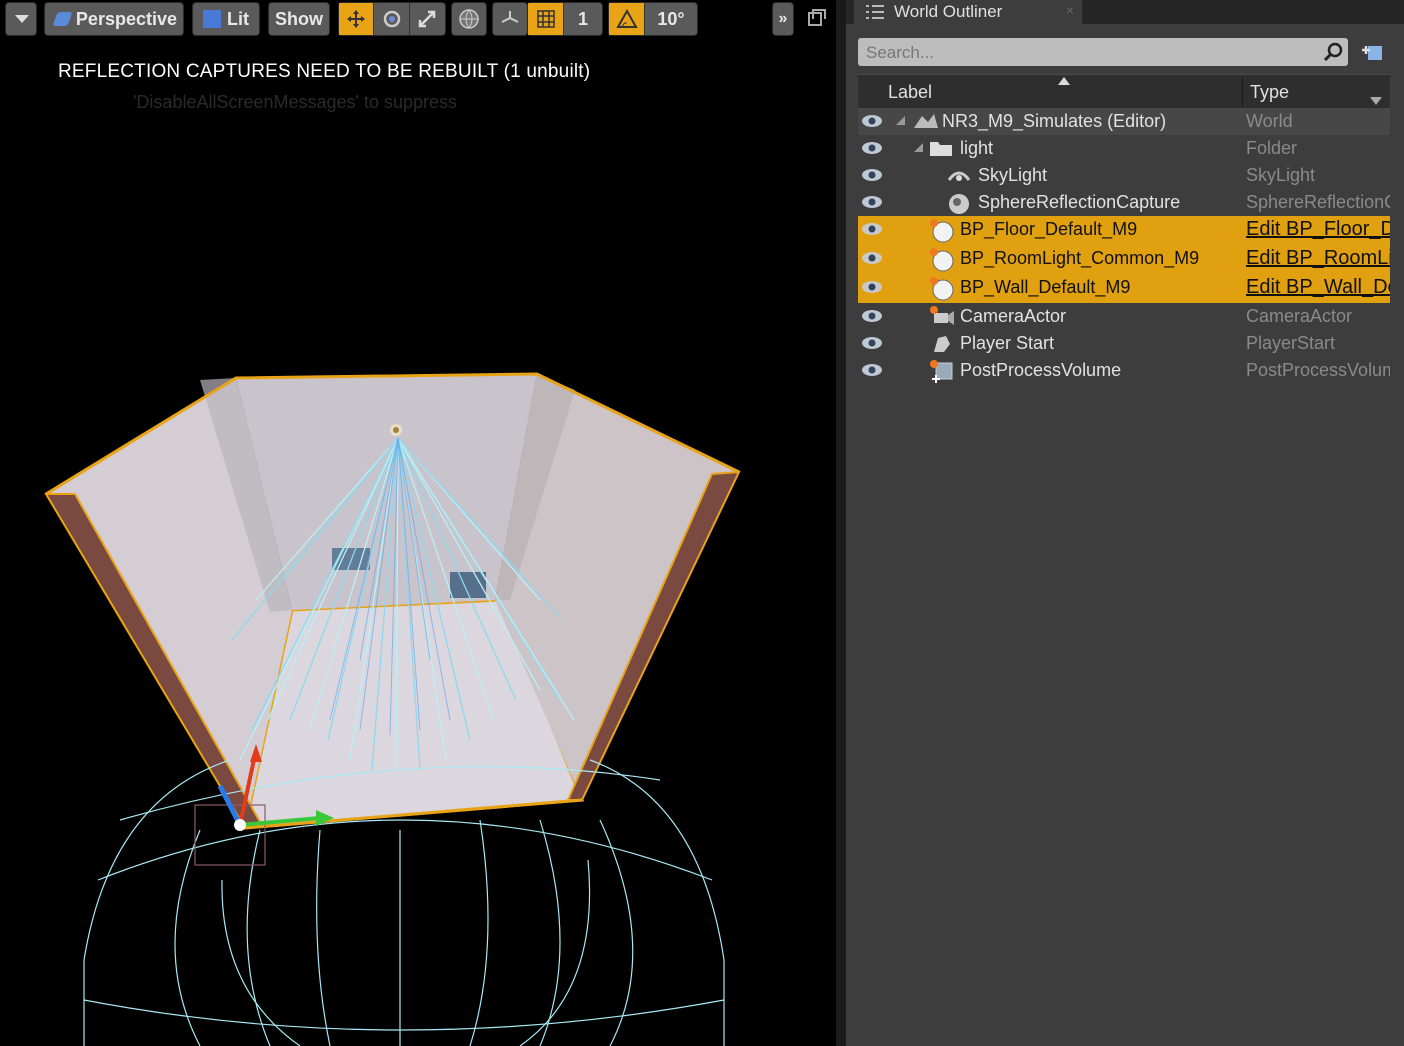 The width and height of the screenshot is (1404, 1046). I want to click on spotlight-icon, so click(396, 430).